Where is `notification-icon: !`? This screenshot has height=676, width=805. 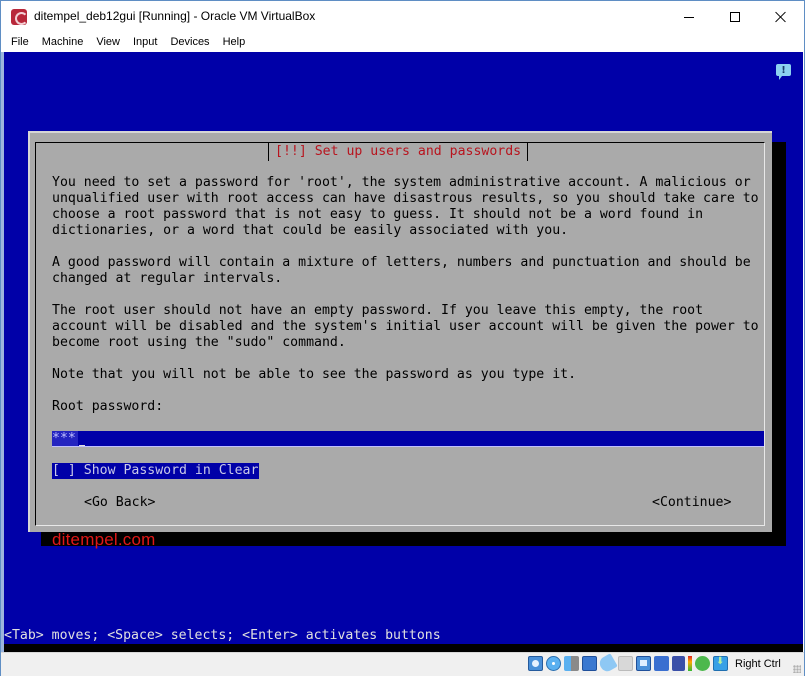
notification-icon: ! is located at coordinates (783, 72).